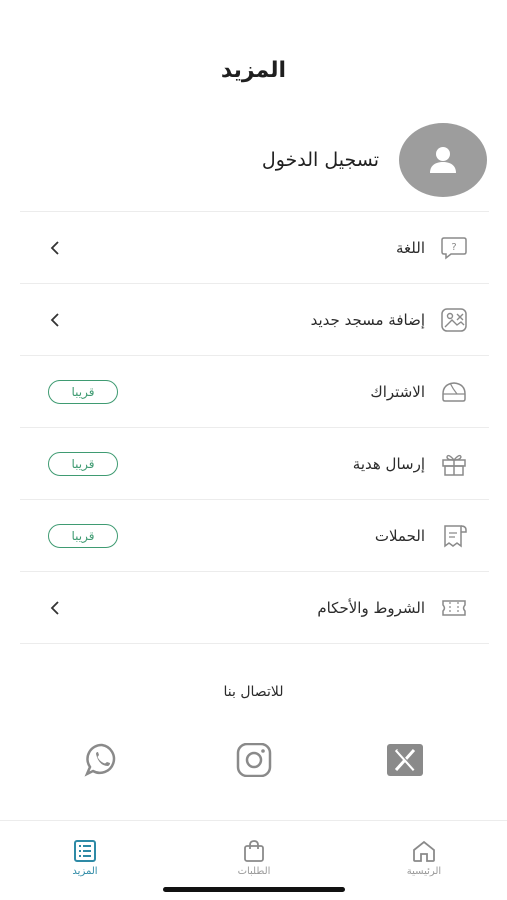  I want to click on home-icon, so click(424, 851).